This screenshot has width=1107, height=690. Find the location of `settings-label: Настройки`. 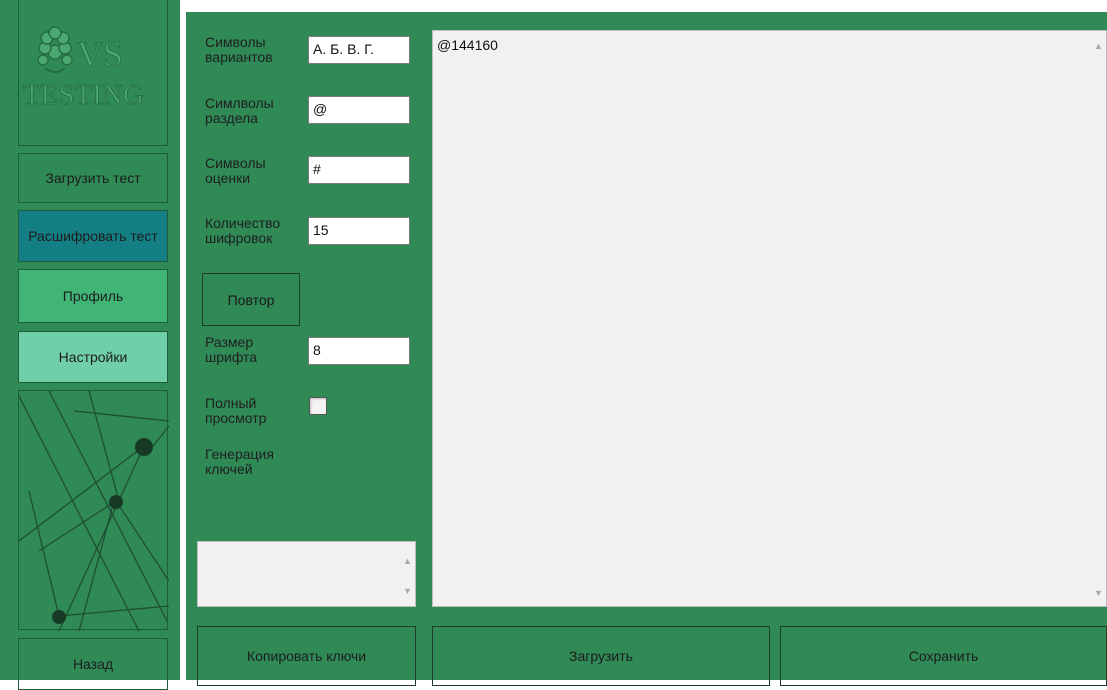

settings-label: Настройки is located at coordinates (93, 356).